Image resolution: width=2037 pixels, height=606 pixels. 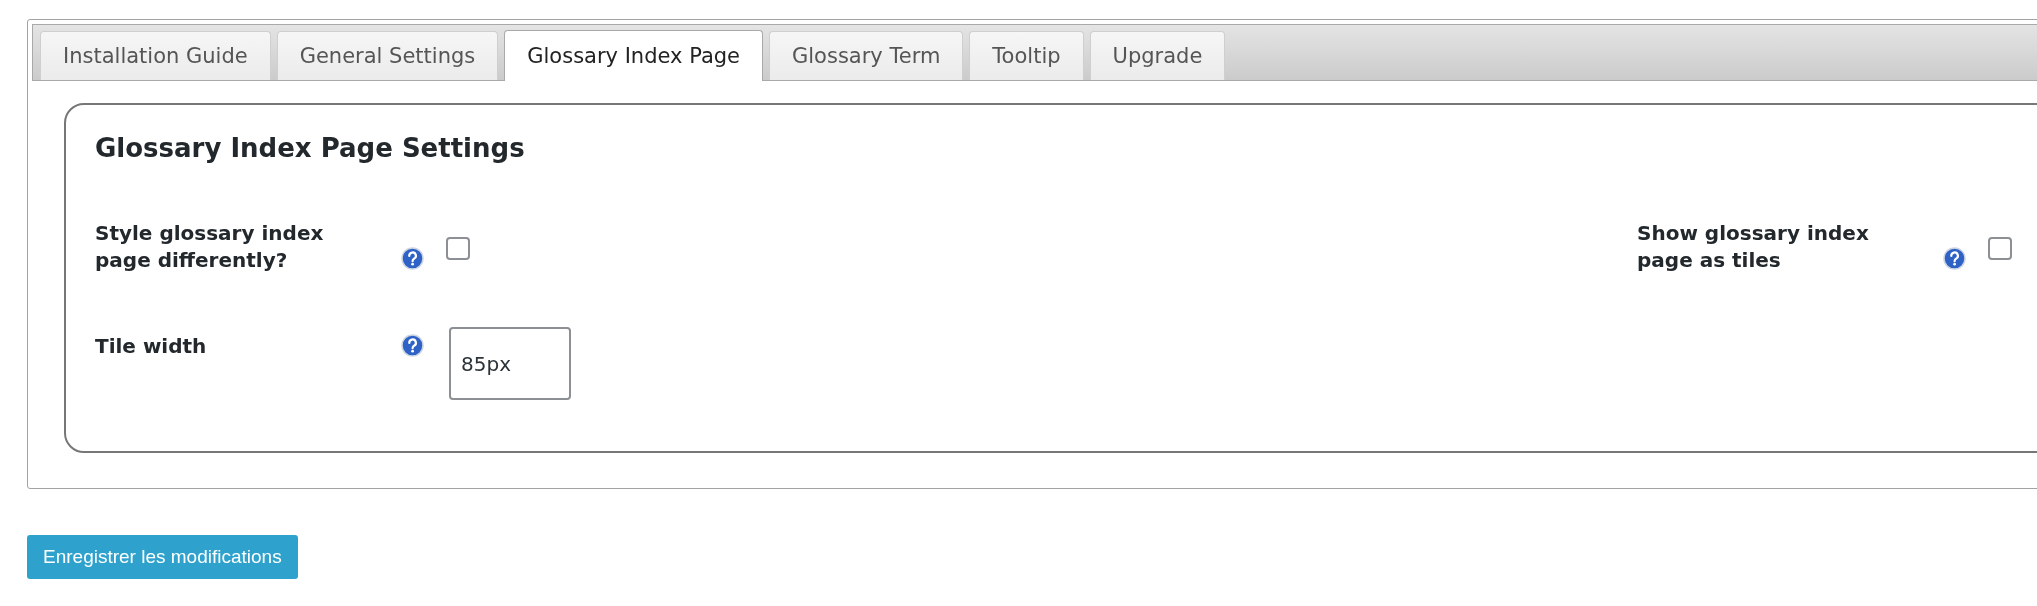 I want to click on setting-label: Show glossary index page as tiles, so click(x=1753, y=247).